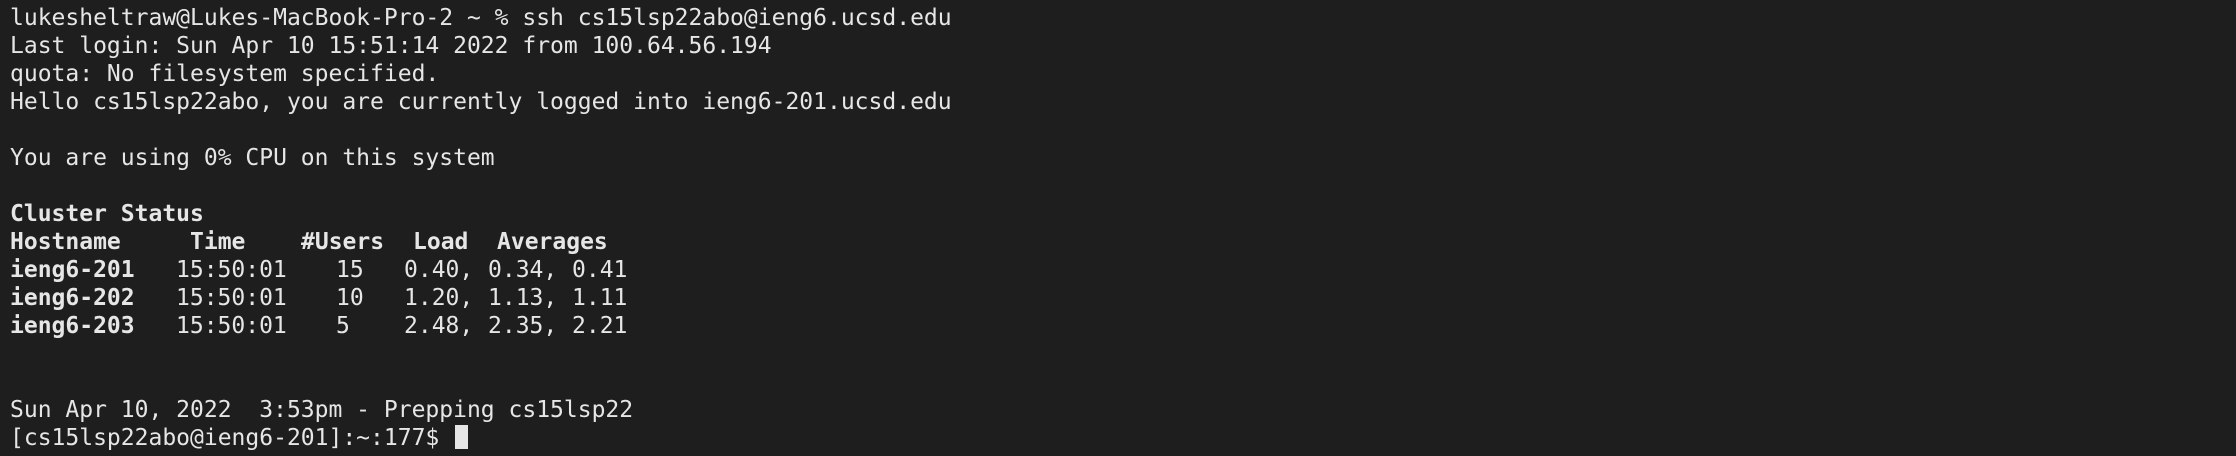 This screenshot has width=2236, height=456. Describe the element at coordinates (462, 437) in the screenshot. I see `text-cursor-icon` at that location.